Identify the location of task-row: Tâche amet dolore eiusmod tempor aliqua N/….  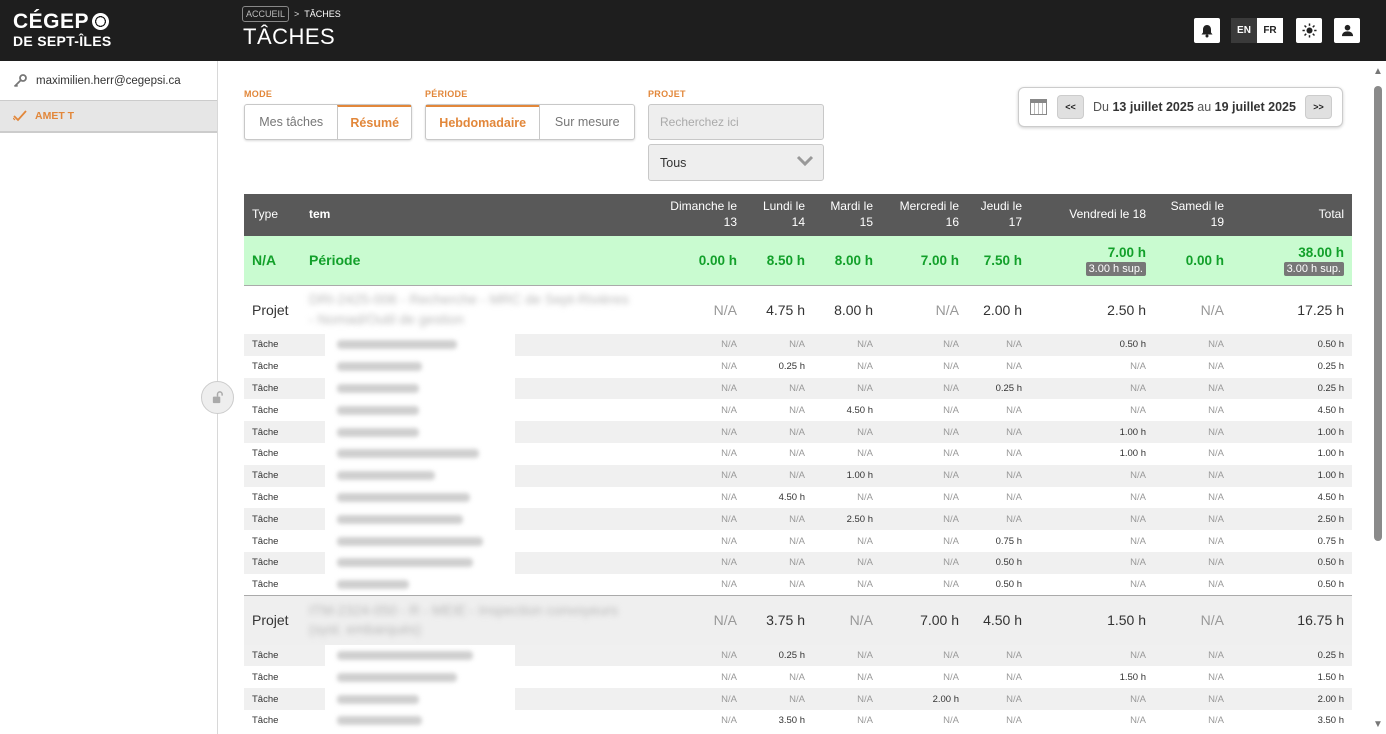
(798, 541).